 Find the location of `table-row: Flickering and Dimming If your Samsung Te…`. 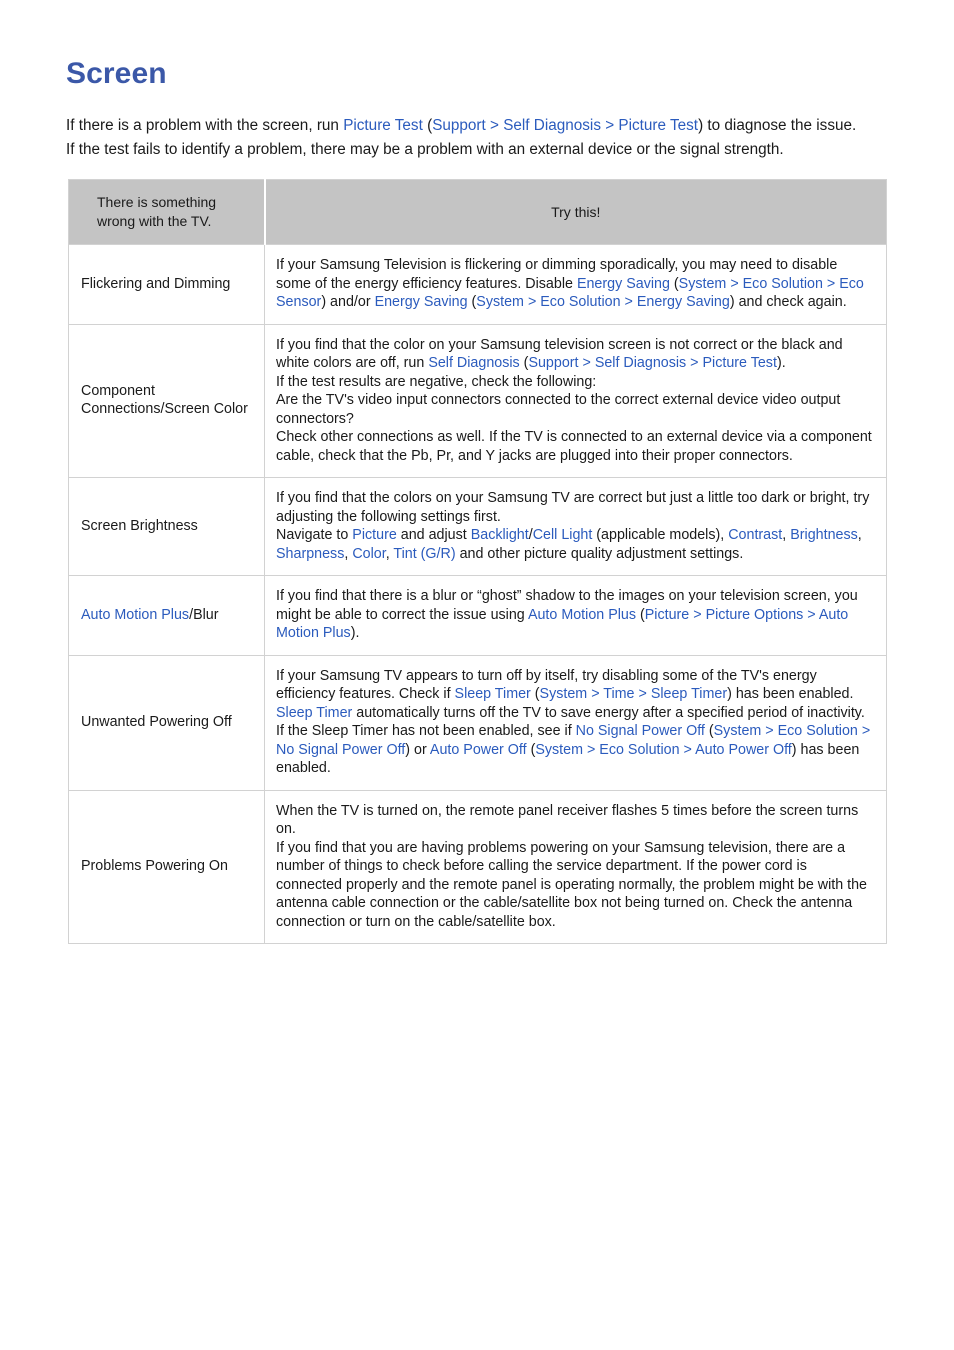

table-row: Flickering and Dimming If your Samsung Te… is located at coordinates (477, 284).